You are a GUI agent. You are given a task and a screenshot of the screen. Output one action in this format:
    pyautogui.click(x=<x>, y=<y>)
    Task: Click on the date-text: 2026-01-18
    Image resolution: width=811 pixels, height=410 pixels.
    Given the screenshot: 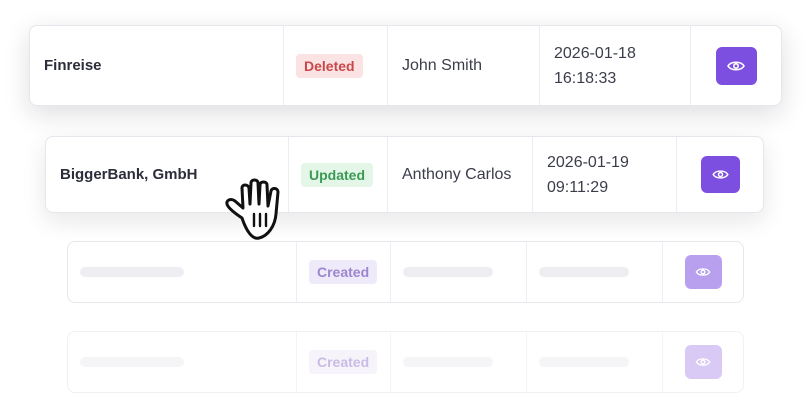 What is the action you would take?
    pyautogui.click(x=595, y=53)
    